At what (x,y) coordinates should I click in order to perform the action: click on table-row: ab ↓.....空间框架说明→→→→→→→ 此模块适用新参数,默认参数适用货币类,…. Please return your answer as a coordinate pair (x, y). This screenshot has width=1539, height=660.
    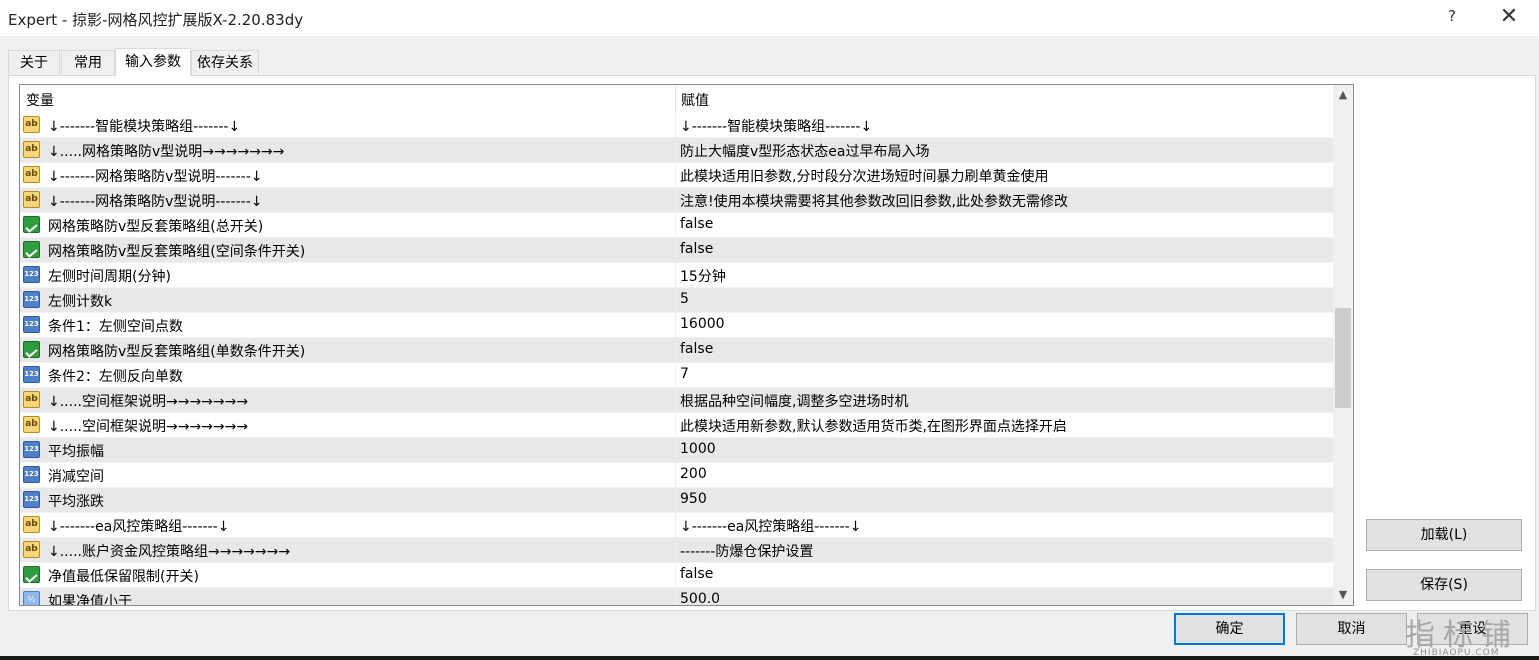
    Looking at the image, I should click on (676, 425).